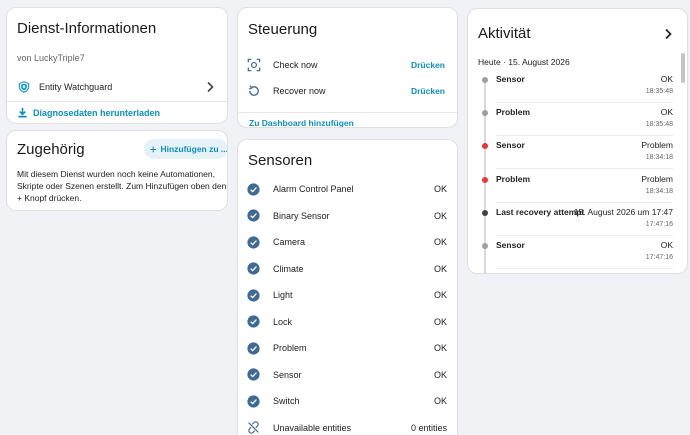  Describe the element at coordinates (540, 211) in the screenshot. I see `activity-entity: Last recovery attempt` at that location.